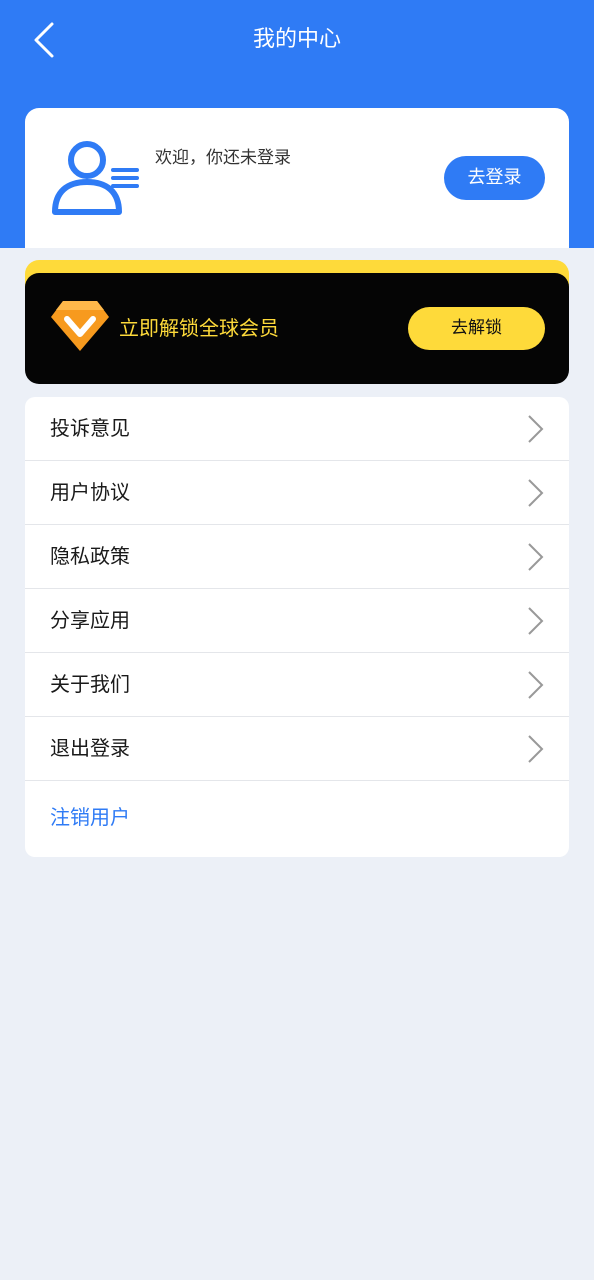  Describe the element at coordinates (90, 620) in the screenshot. I see `menu-item-label: 分享应用` at that location.